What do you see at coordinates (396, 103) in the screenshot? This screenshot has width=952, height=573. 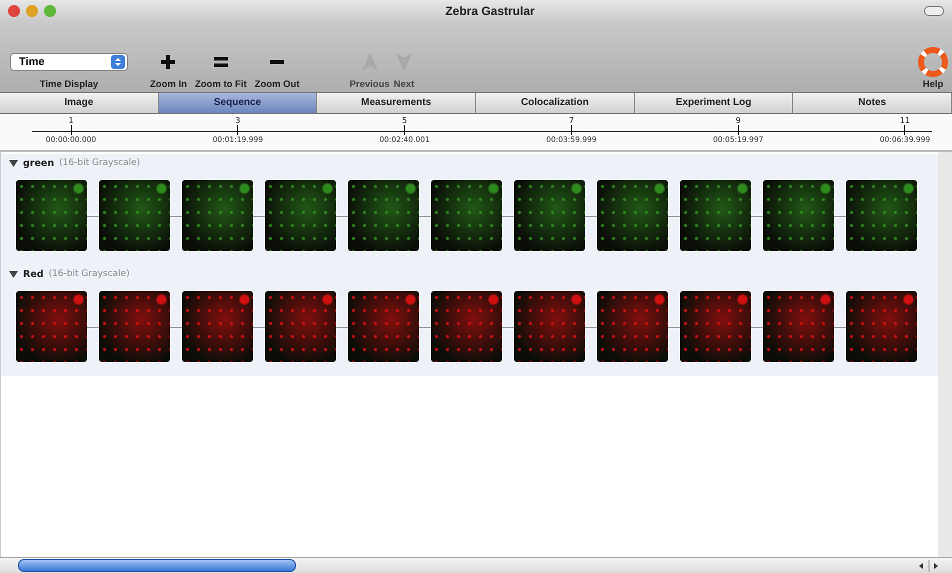 I see `tab: Measurements` at bounding box center [396, 103].